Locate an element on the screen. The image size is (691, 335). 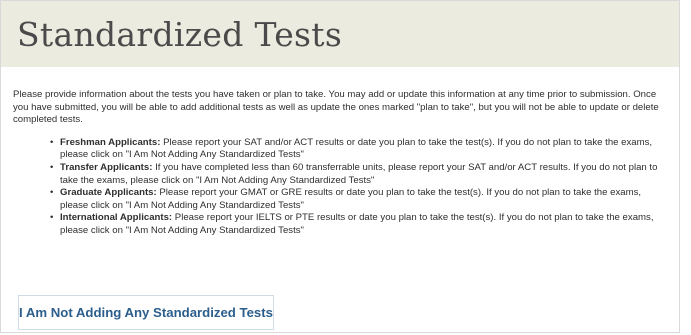
bullet-label: Graduate Applicants: is located at coordinates (108, 193).